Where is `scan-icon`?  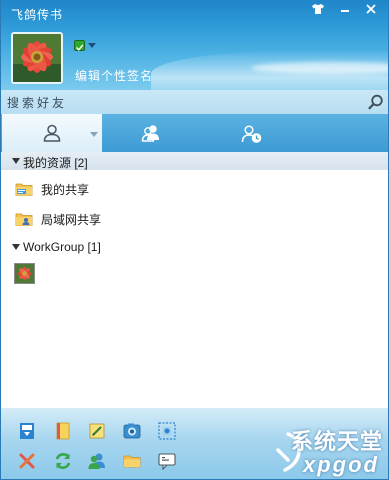
scan-icon is located at coordinates (167, 431).